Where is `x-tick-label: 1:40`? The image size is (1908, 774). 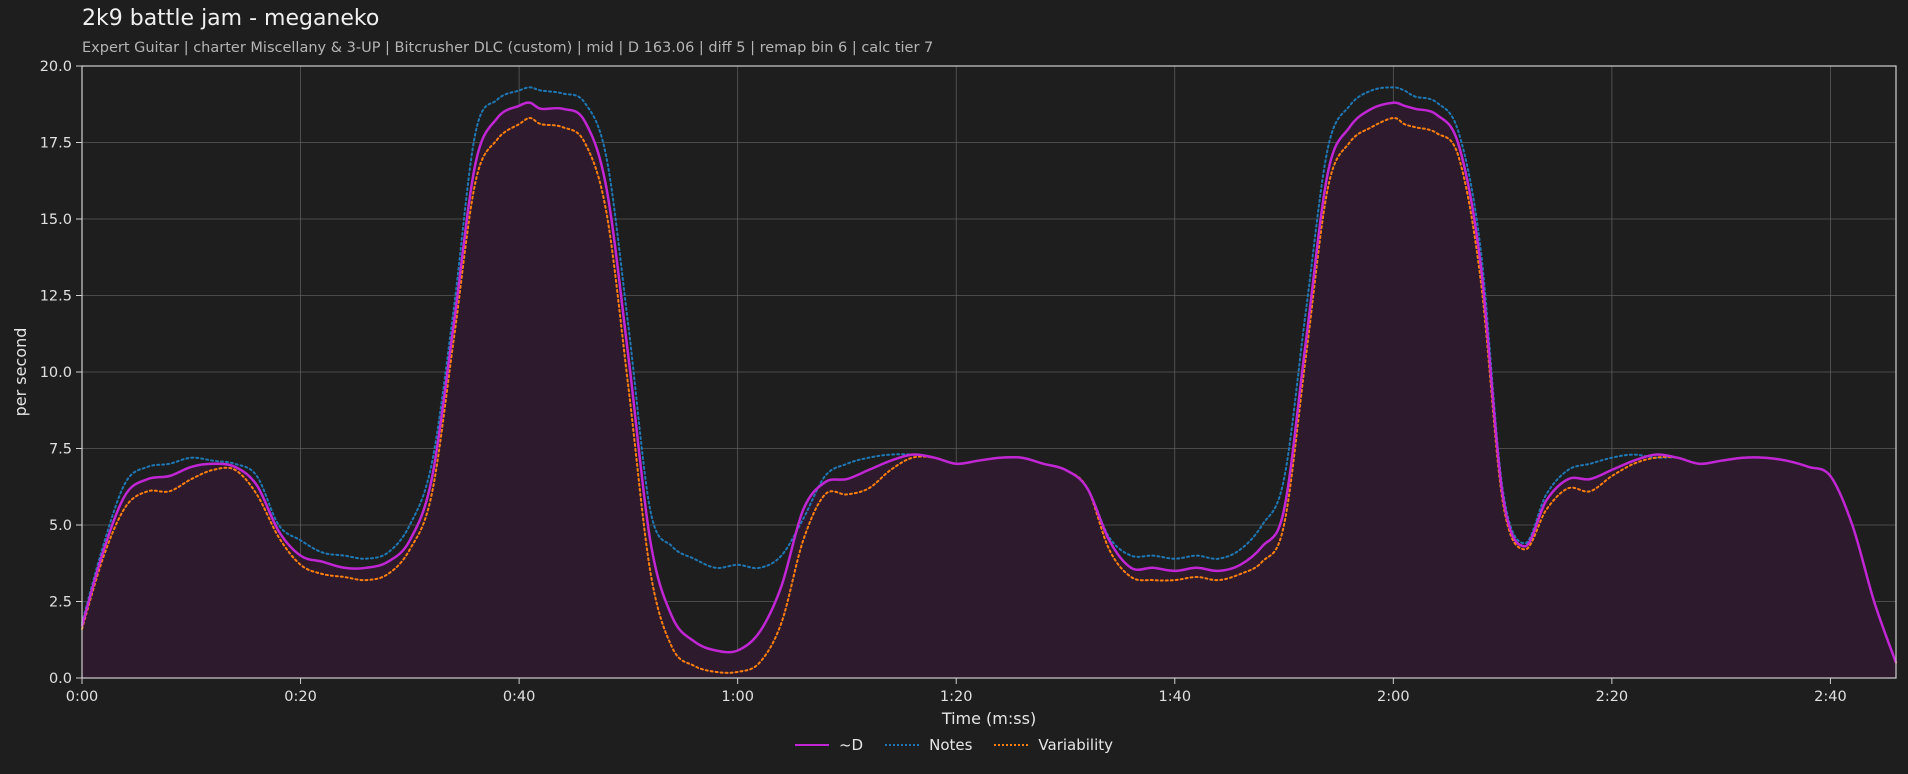 x-tick-label: 1:40 is located at coordinates (1174, 697).